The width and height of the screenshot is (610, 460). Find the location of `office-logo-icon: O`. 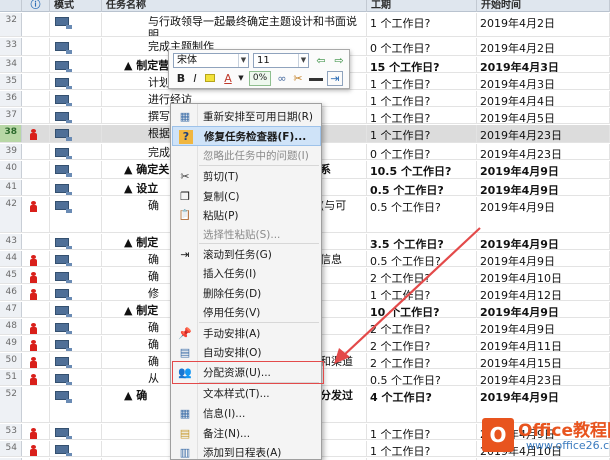

office-logo-icon: O is located at coordinates (498, 435).